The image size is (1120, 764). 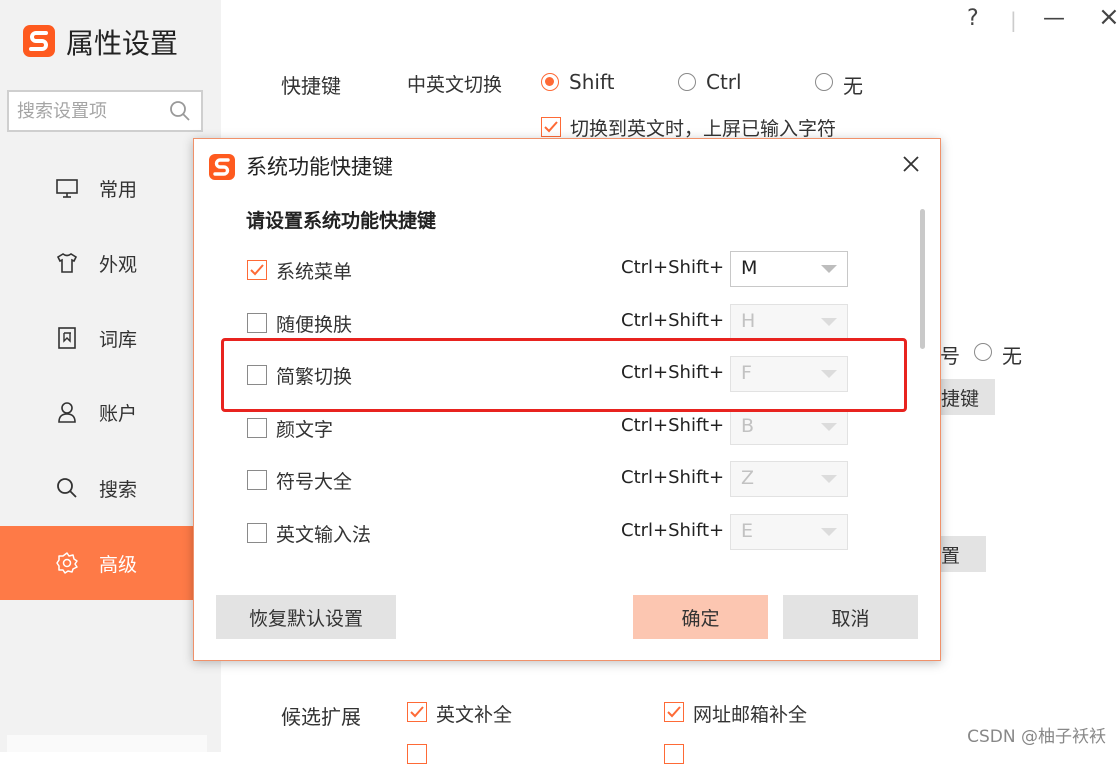 I want to click on sidebar-bottom-panel, so click(x=107, y=743).